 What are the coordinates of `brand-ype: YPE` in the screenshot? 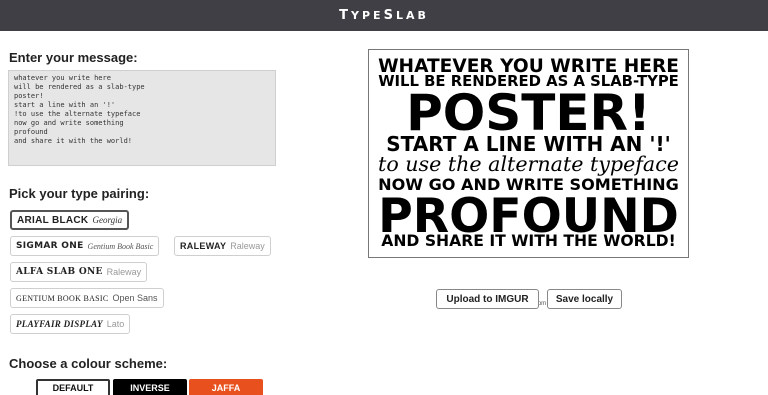 It's located at (367, 15).